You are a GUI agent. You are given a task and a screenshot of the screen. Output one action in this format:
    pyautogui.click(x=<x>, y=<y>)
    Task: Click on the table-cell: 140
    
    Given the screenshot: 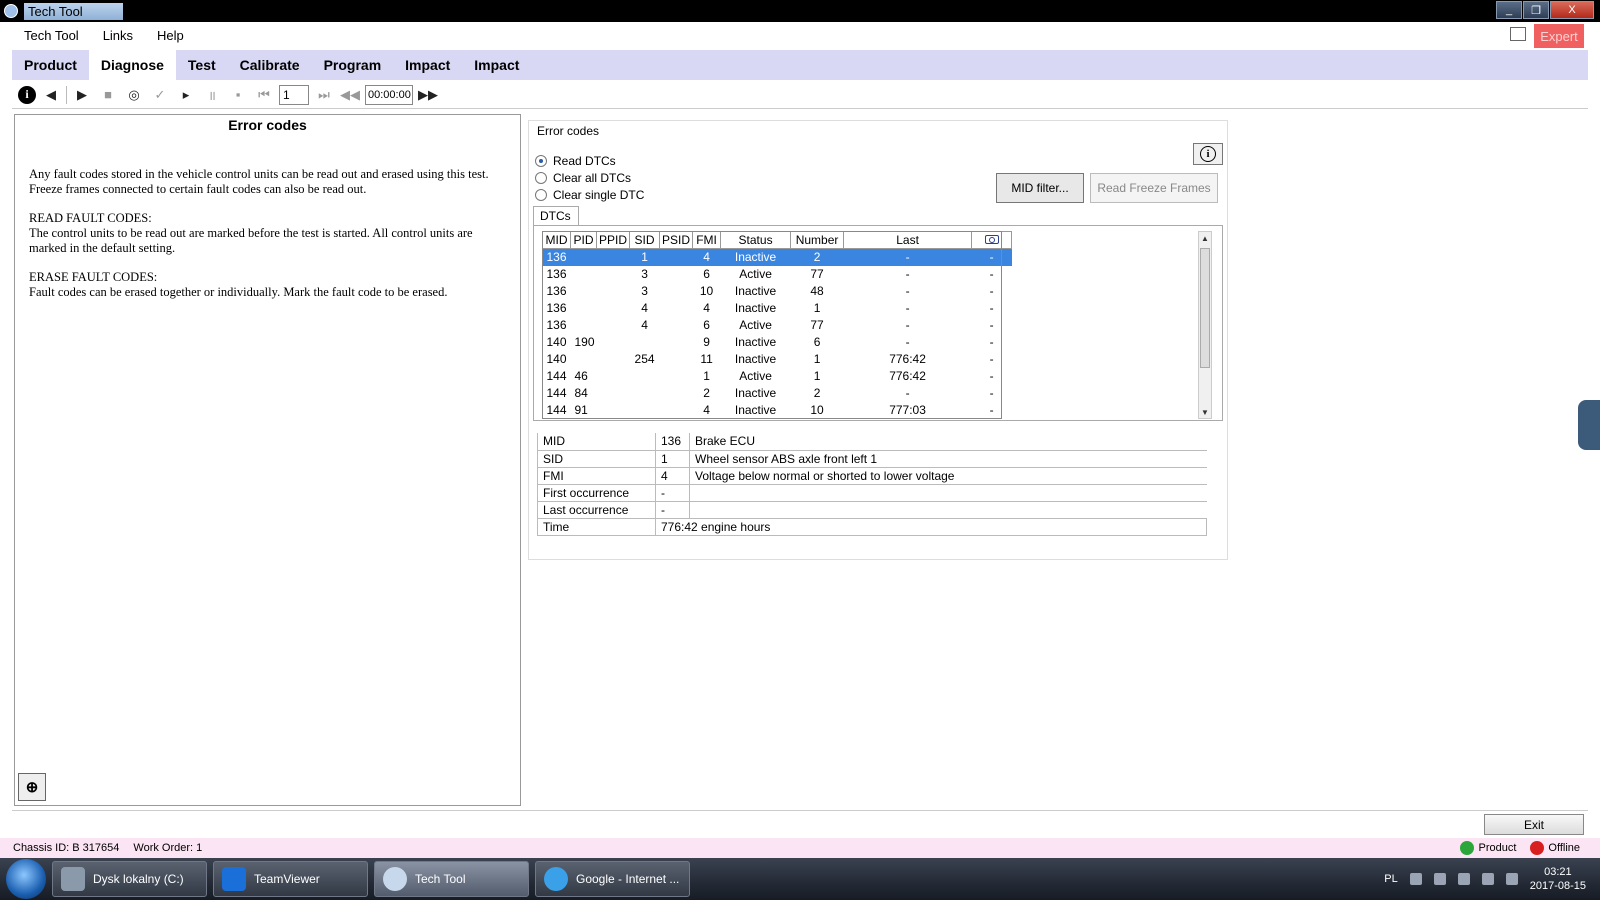 What is the action you would take?
    pyautogui.click(x=556, y=342)
    